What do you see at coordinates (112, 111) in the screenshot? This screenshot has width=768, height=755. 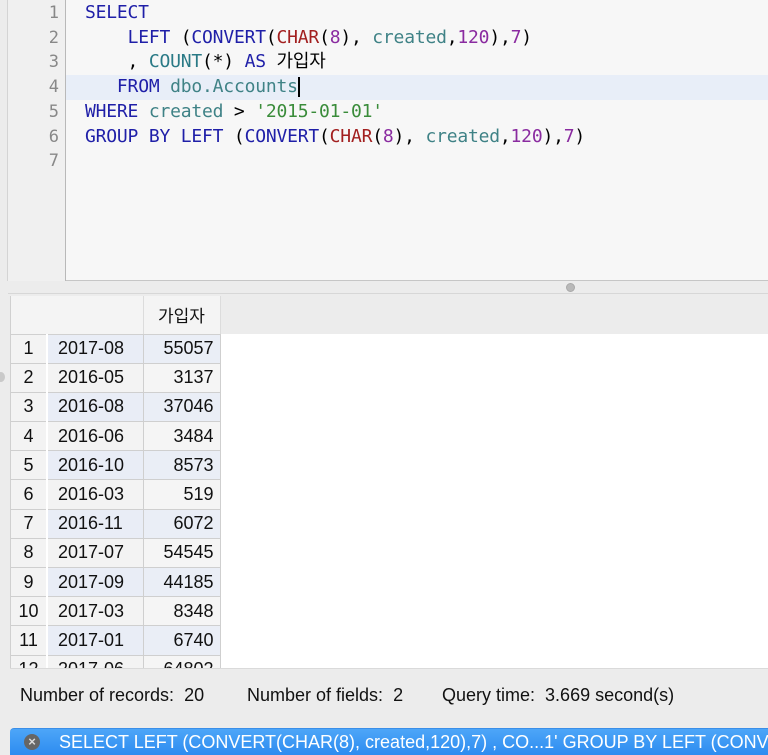 I see `code-token: WHERE` at bounding box center [112, 111].